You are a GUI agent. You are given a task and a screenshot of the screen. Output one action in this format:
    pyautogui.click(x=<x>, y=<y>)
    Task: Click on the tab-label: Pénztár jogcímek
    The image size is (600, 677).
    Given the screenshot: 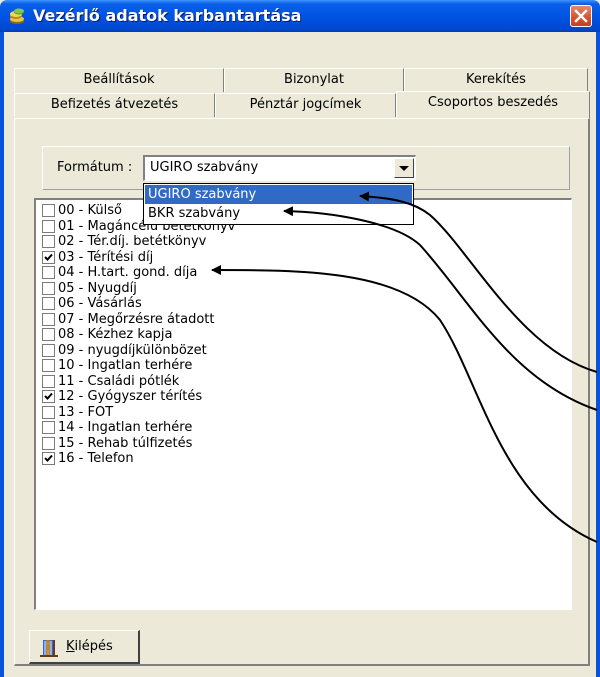 What is the action you would take?
    pyautogui.click(x=305, y=104)
    